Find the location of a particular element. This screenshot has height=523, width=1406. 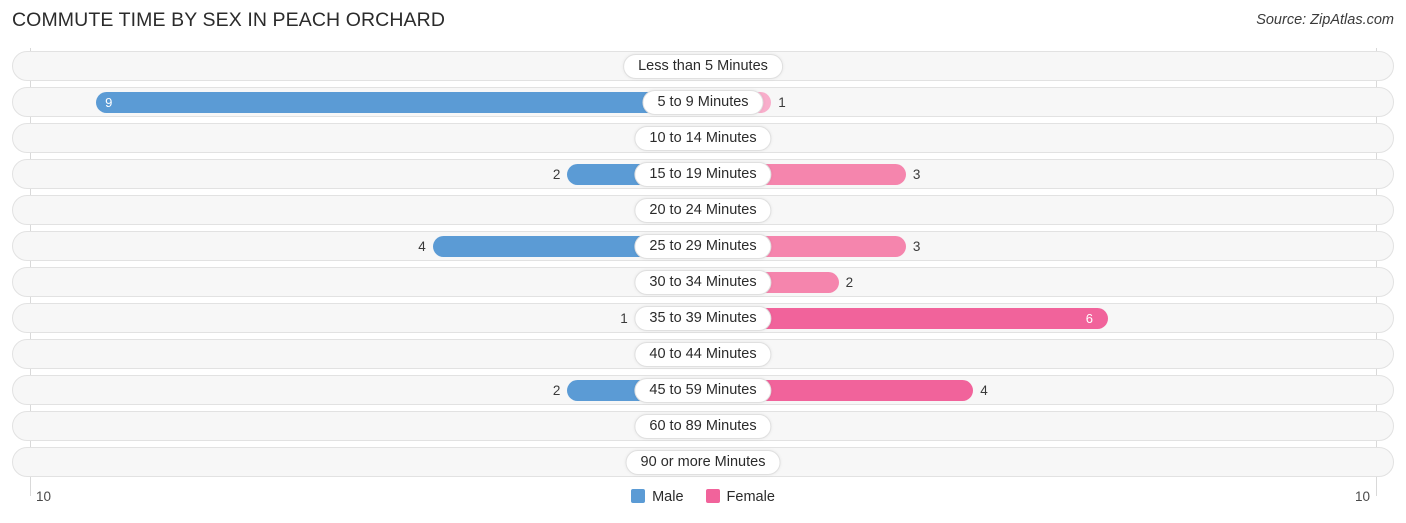

category-label: 60 to 89 Minutes is located at coordinates (703, 426).